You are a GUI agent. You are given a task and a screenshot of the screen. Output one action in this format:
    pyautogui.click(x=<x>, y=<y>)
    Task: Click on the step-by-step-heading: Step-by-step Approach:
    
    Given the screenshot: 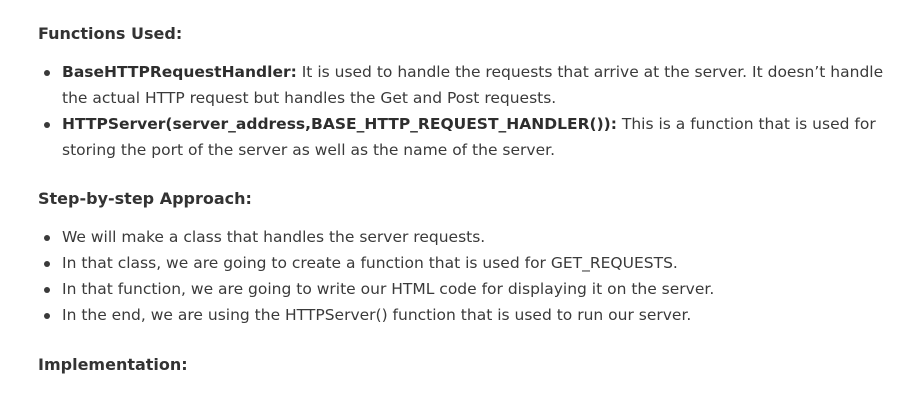 What is the action you would take?
    pyautogui.click(x=145, y=198)
    